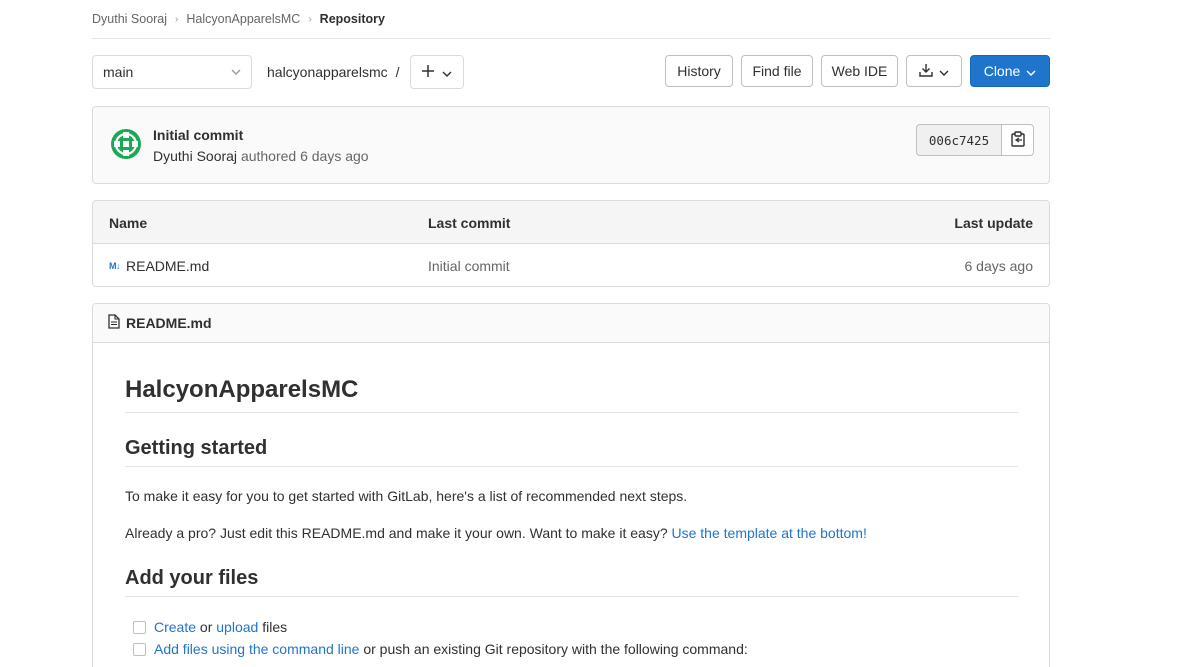 The width and height of the screenshot is (1177, 667). What do you see at coordinates (175, 627) in the screenshot?
I see `create-link: Create` at bounding box center [175, 627].